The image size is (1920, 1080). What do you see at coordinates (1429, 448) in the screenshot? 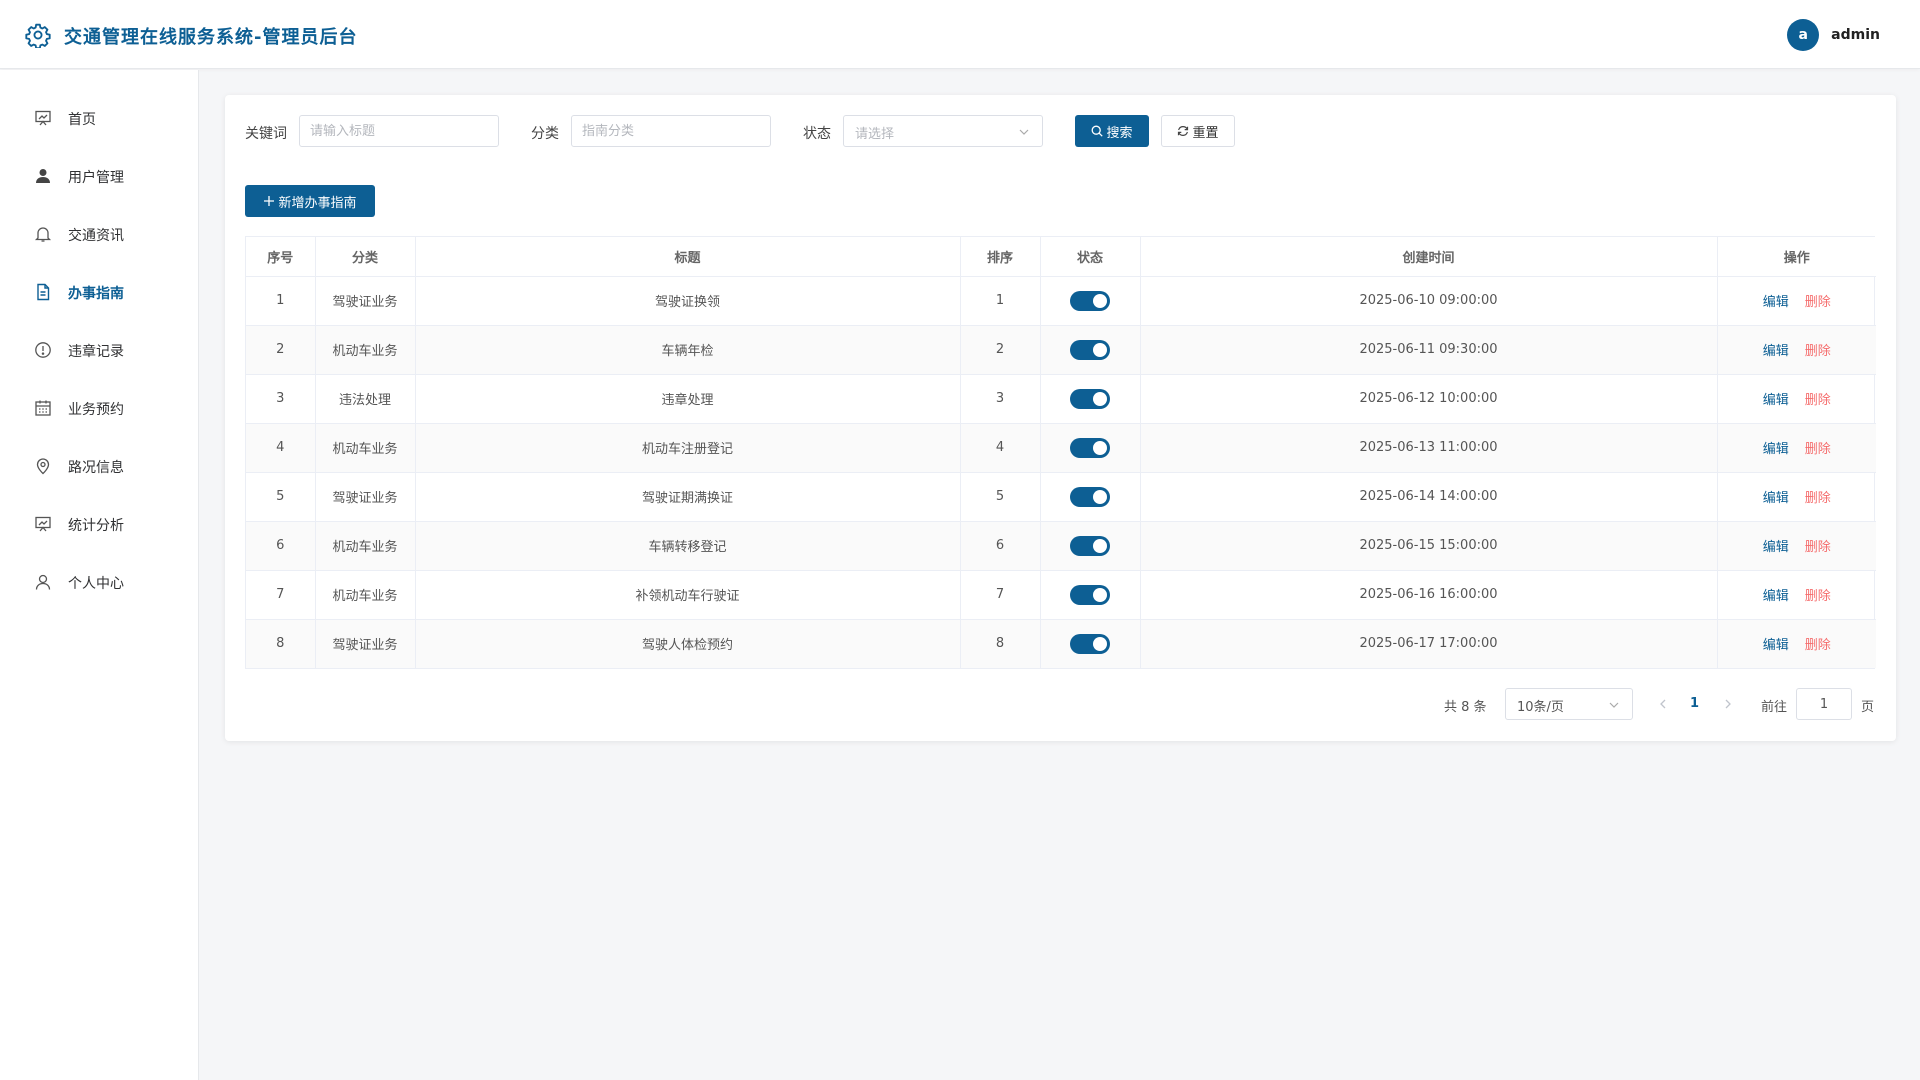
I see `cell-created: 2025-06-13 11:00:00` at bounding box center [1429, 448].